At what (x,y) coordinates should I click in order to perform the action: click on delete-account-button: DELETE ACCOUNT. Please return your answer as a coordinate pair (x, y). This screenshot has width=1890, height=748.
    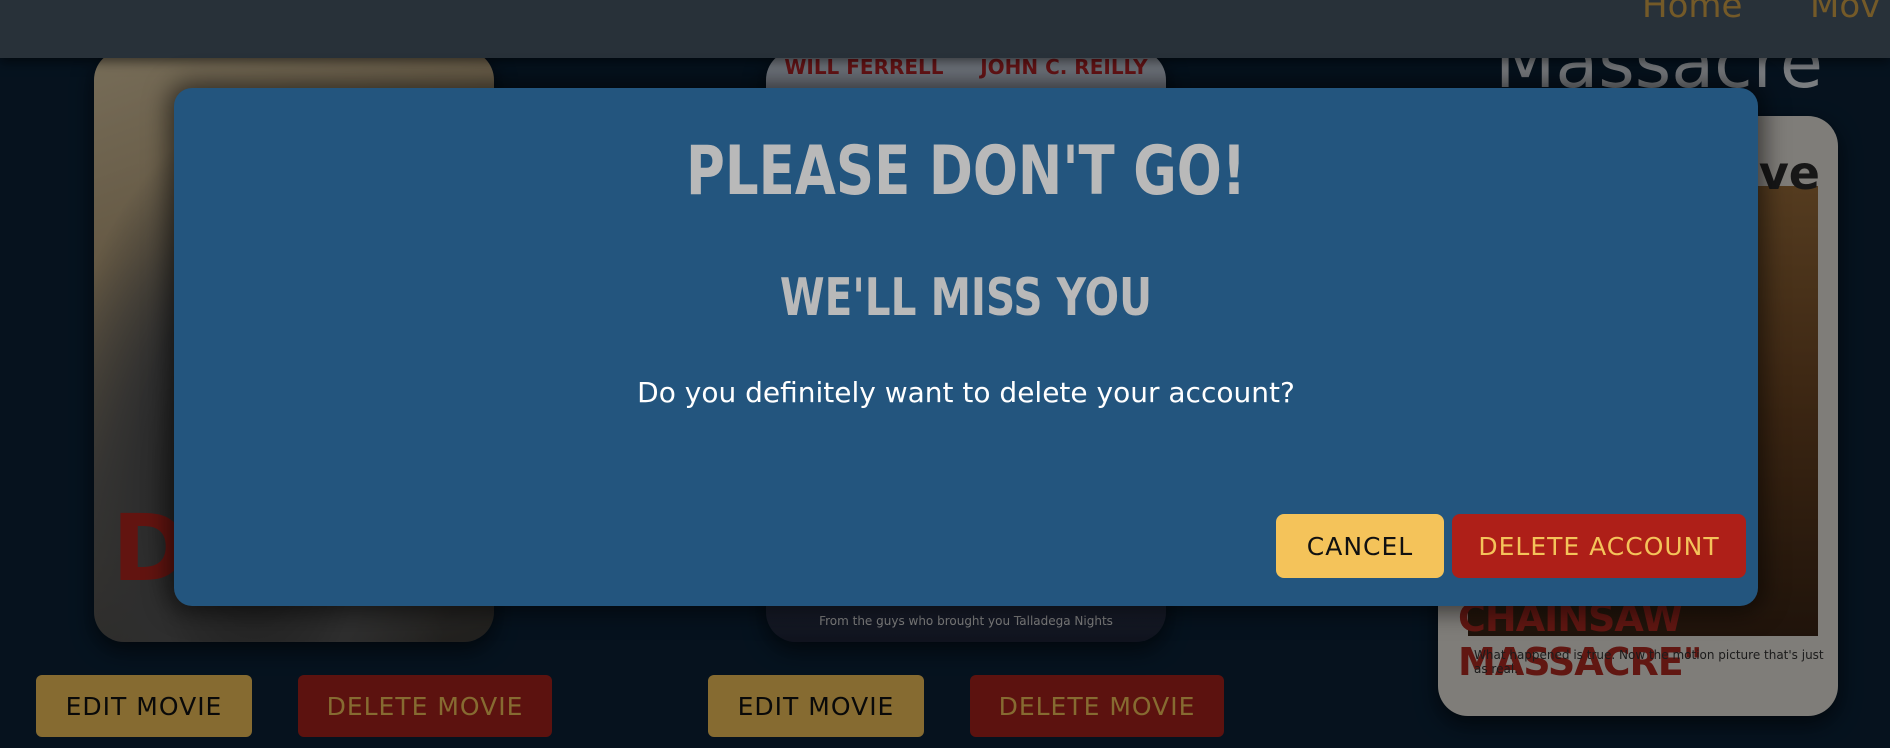
    Looking at the image, I should click on (1599, 546).